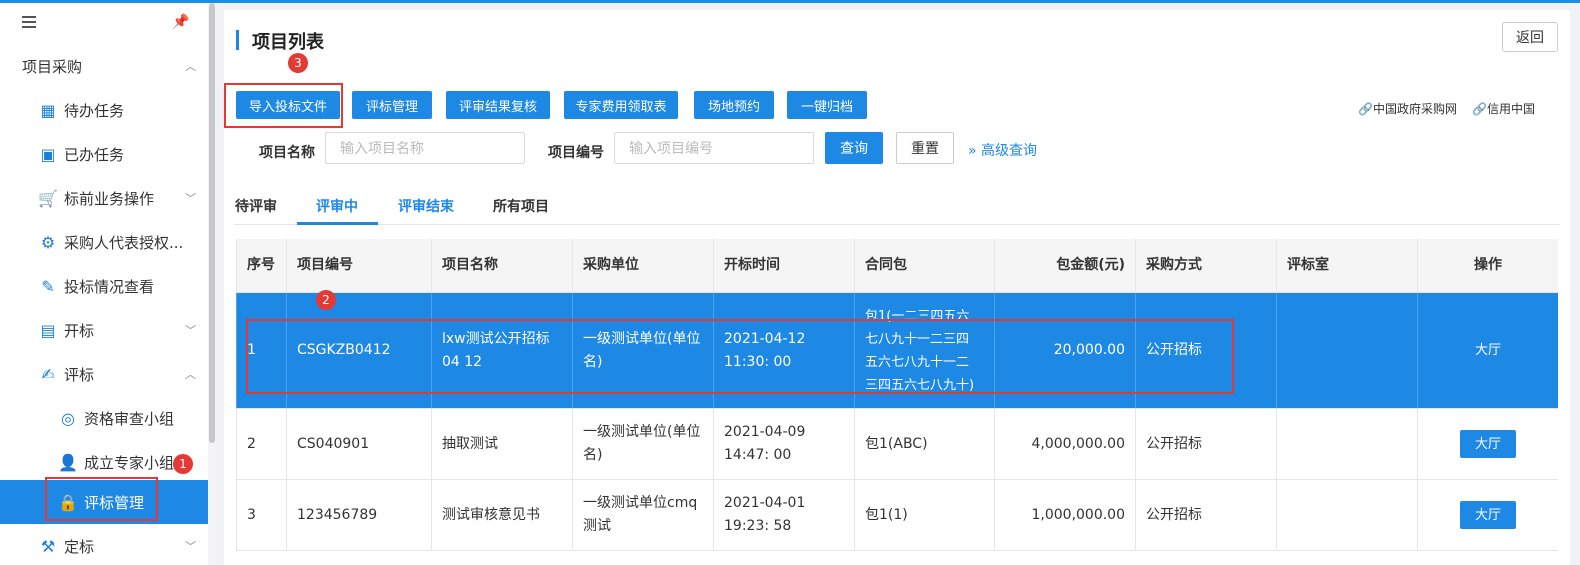 This screenshot has width=1580, height=565. Describe the element at coordinates (521, 206) in the screenshot. I see `tab-all-projects: 所有项目` at that location.